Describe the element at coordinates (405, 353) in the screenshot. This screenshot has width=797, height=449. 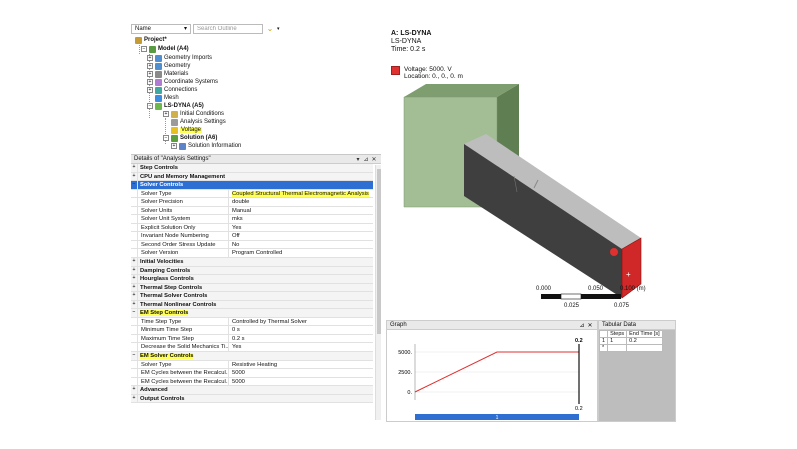
I see `y-tick-label: 5000.` at that location.